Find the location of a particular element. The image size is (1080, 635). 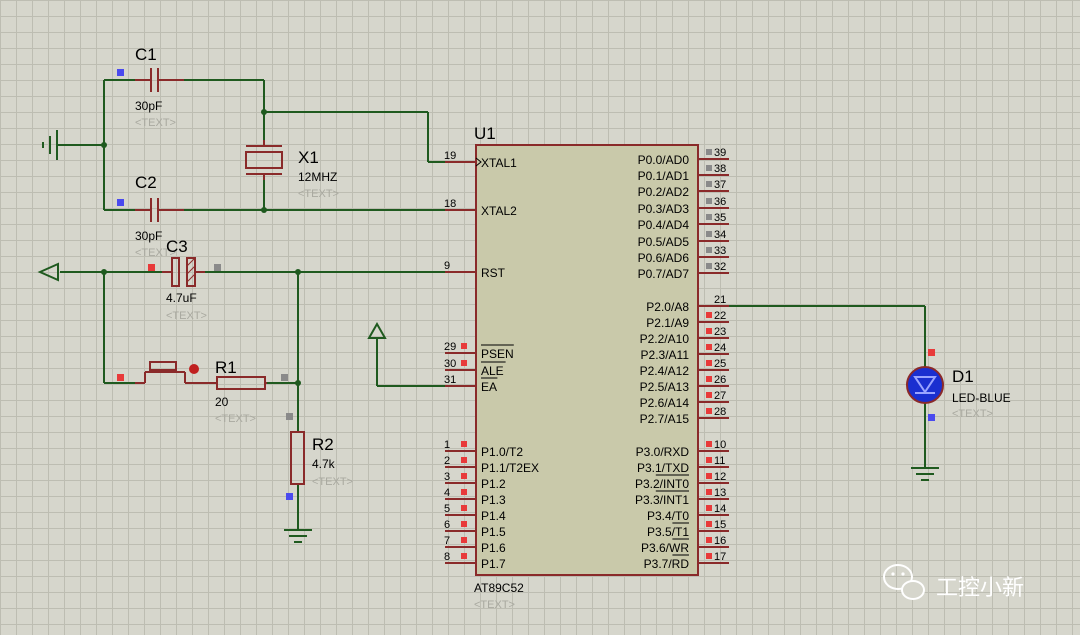

pin-number: 6 is located at coordinates (447, 525).